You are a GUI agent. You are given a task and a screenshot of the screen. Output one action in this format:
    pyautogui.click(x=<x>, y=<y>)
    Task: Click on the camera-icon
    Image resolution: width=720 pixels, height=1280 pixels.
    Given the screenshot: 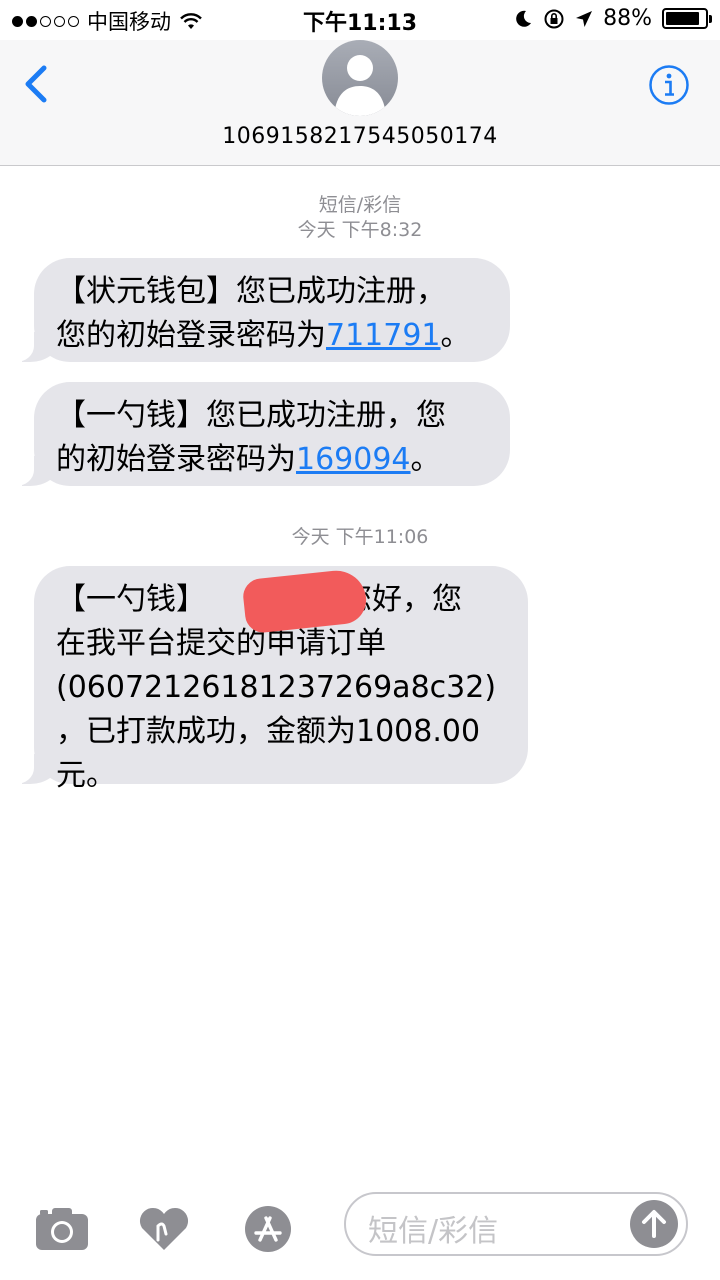 What is the action you would take?
    pyautogui.click(x=62, y=1229)
    